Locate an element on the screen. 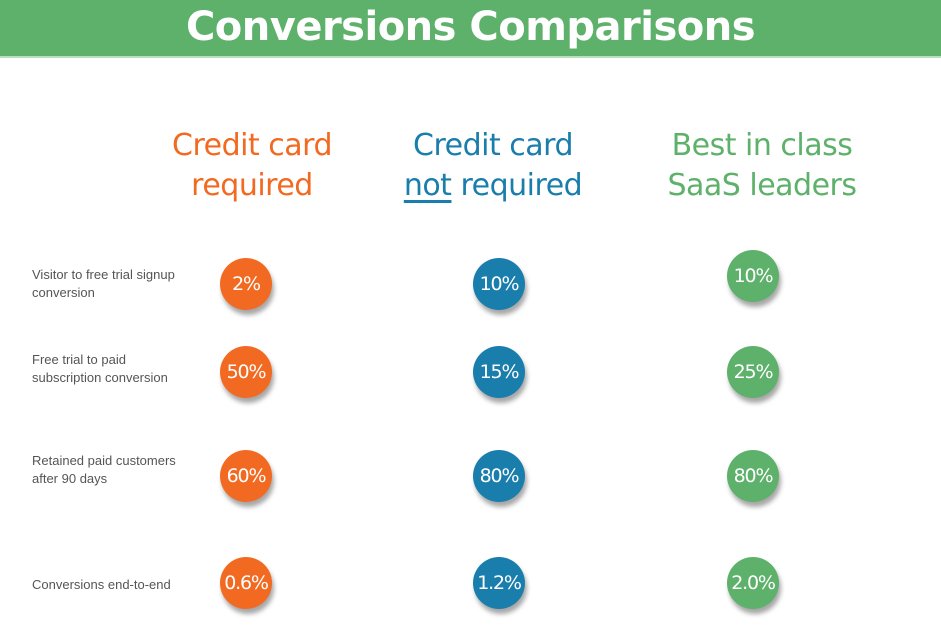 The height and width of the screenshot is (638, 941). value-badge: 2.0% is located at coordinates (753, 583).